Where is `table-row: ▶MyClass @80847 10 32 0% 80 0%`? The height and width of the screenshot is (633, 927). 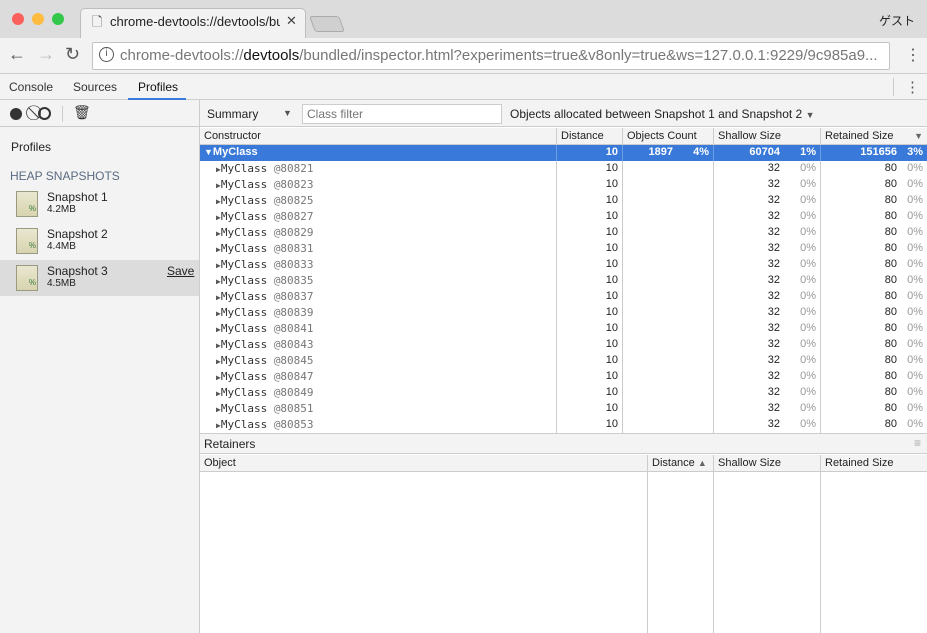
table-row: ▶MyClass @80847 10 32 0% 80 0% is located at coordinates (563, 377).